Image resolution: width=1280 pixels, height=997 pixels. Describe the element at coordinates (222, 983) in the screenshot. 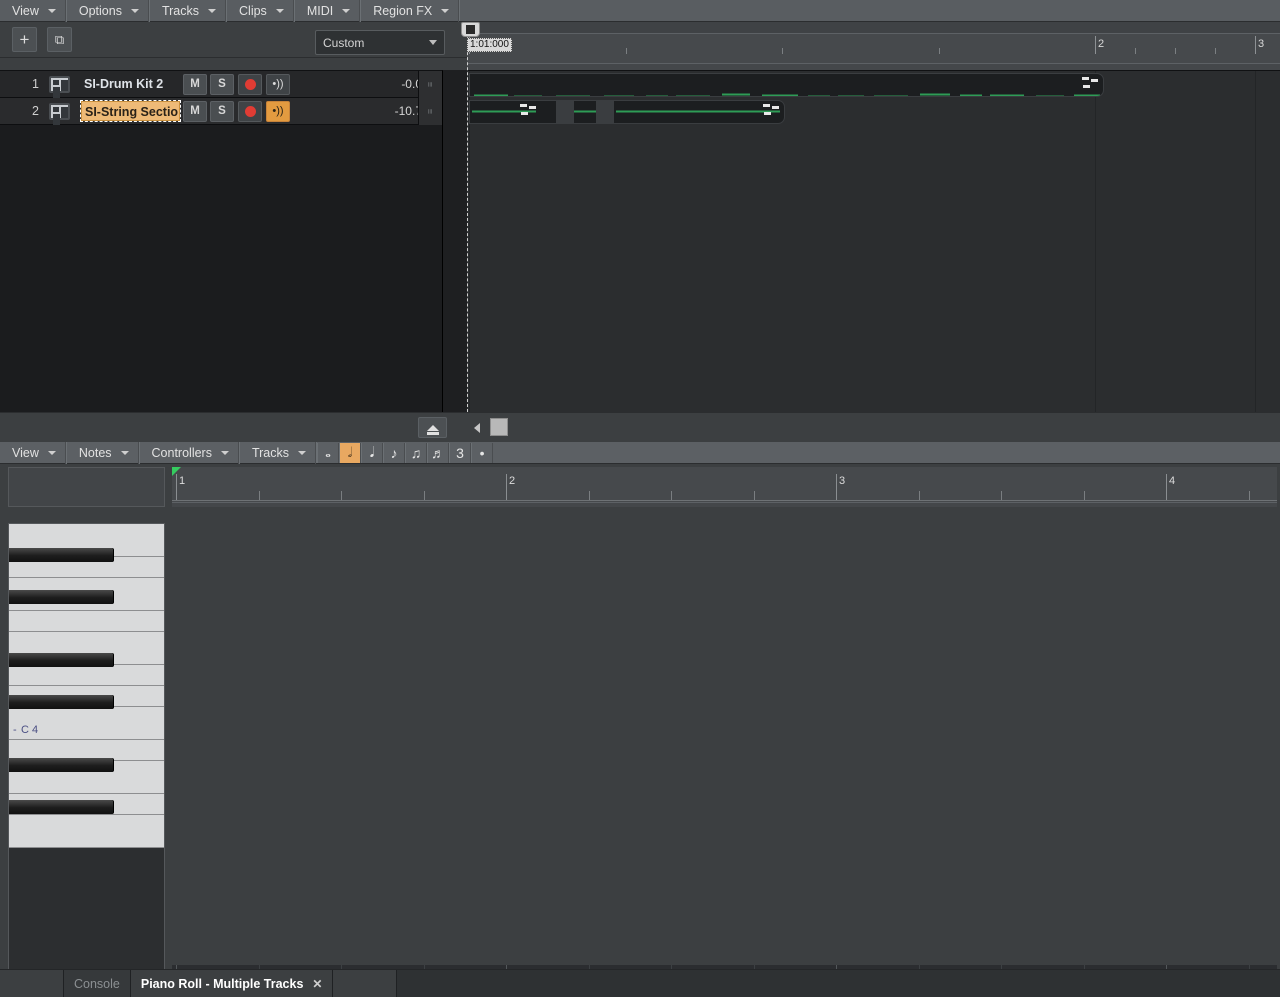

I see `taskbar-tab-label: Piano Roll - Multiple Tracks` at that location.